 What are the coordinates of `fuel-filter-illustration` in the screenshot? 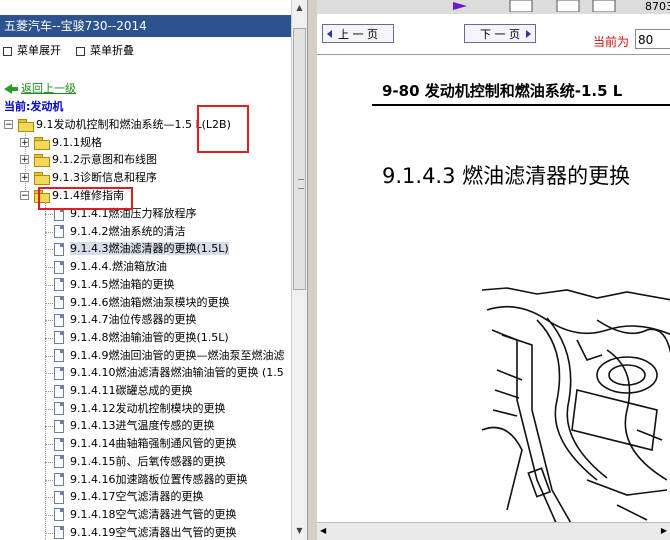 It's located at (575, 406).